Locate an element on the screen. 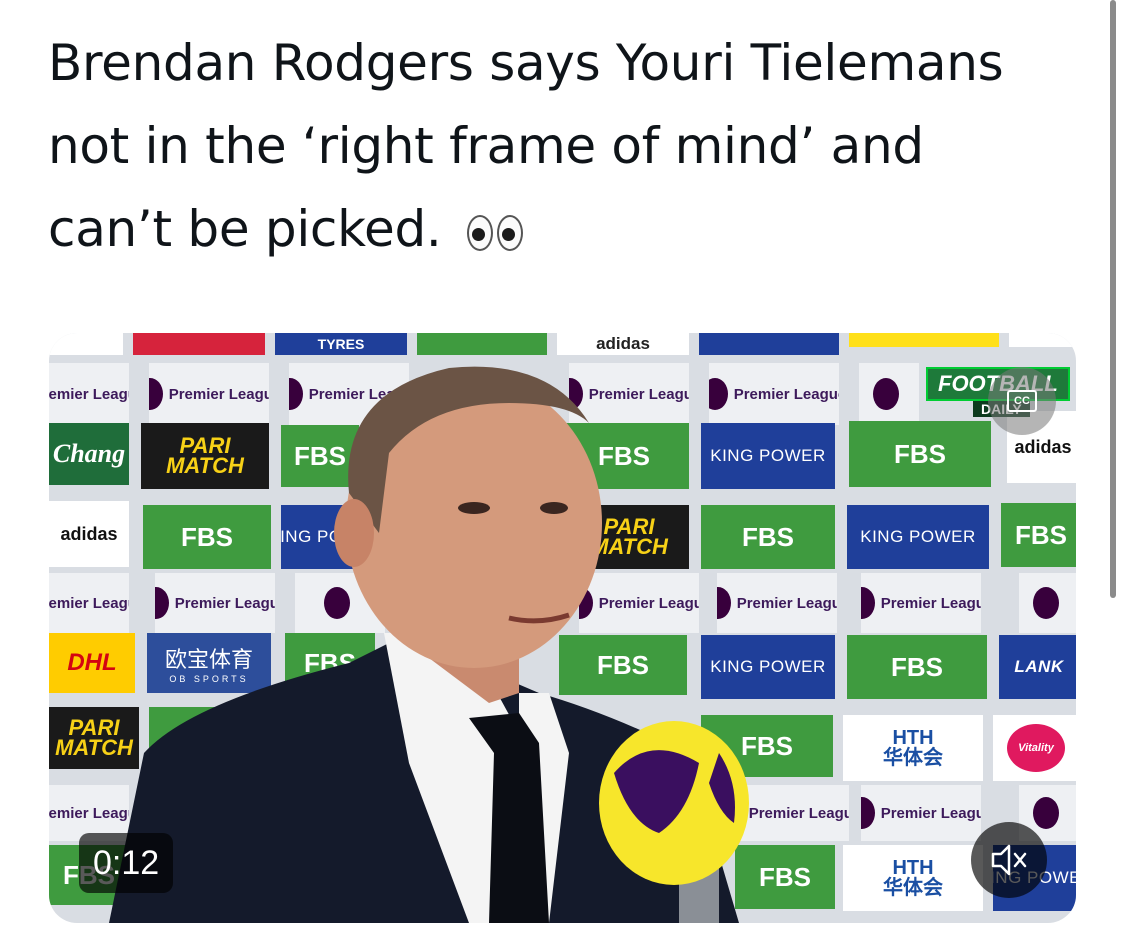 The height and width of the screenshot is (949, 1125). closed-captions-button: CC is located at coordinates (1022, 401).